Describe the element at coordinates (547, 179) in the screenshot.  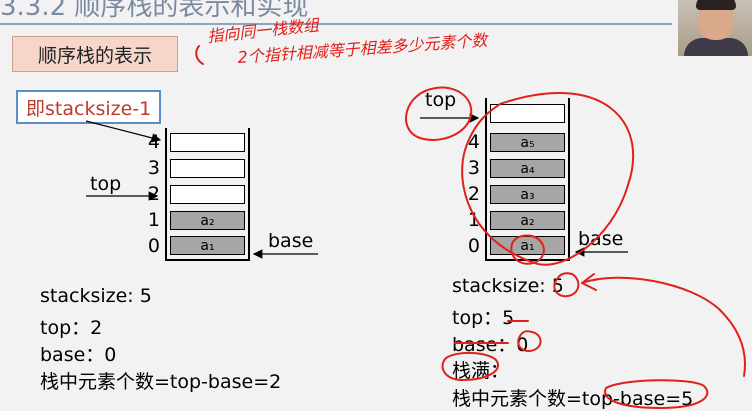
I see `ink-loop-stack` at that location.